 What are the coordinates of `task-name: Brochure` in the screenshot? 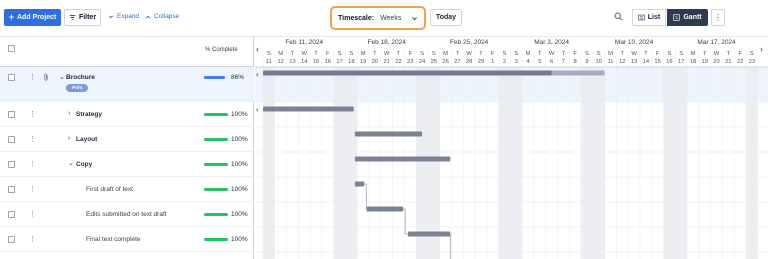 It's located at (80, 77).